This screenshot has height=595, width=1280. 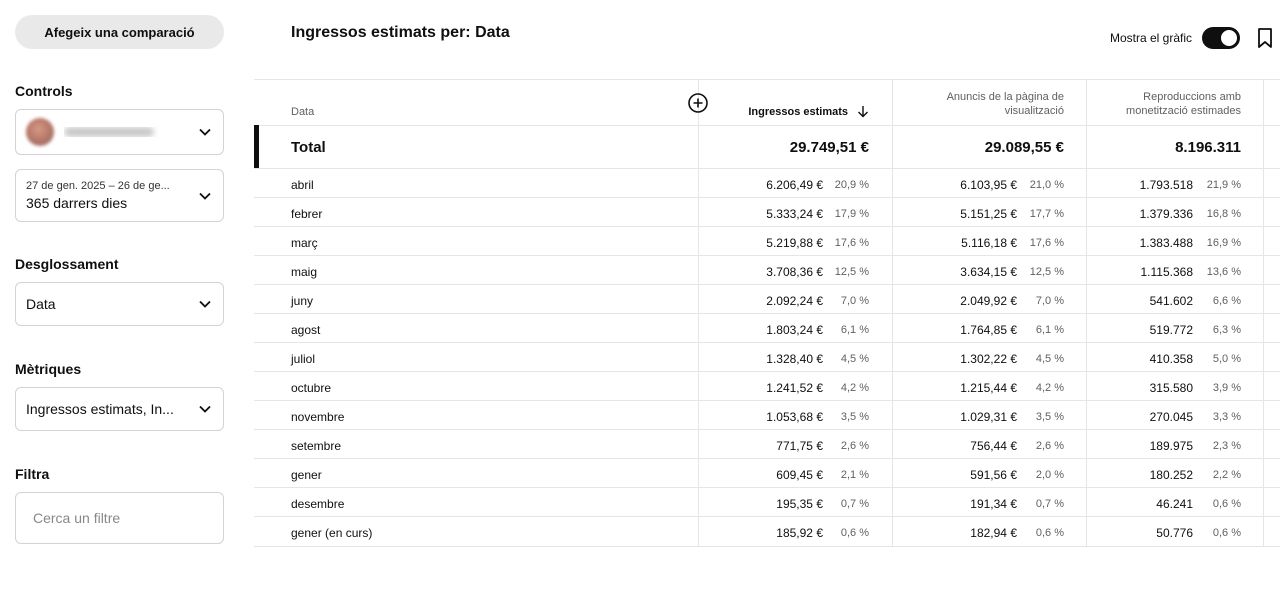 What do you see at coordinates (829, 147) in the screenshot?
I see `total-revenue: 29.749,51 €` at bounding box center [829, 147].